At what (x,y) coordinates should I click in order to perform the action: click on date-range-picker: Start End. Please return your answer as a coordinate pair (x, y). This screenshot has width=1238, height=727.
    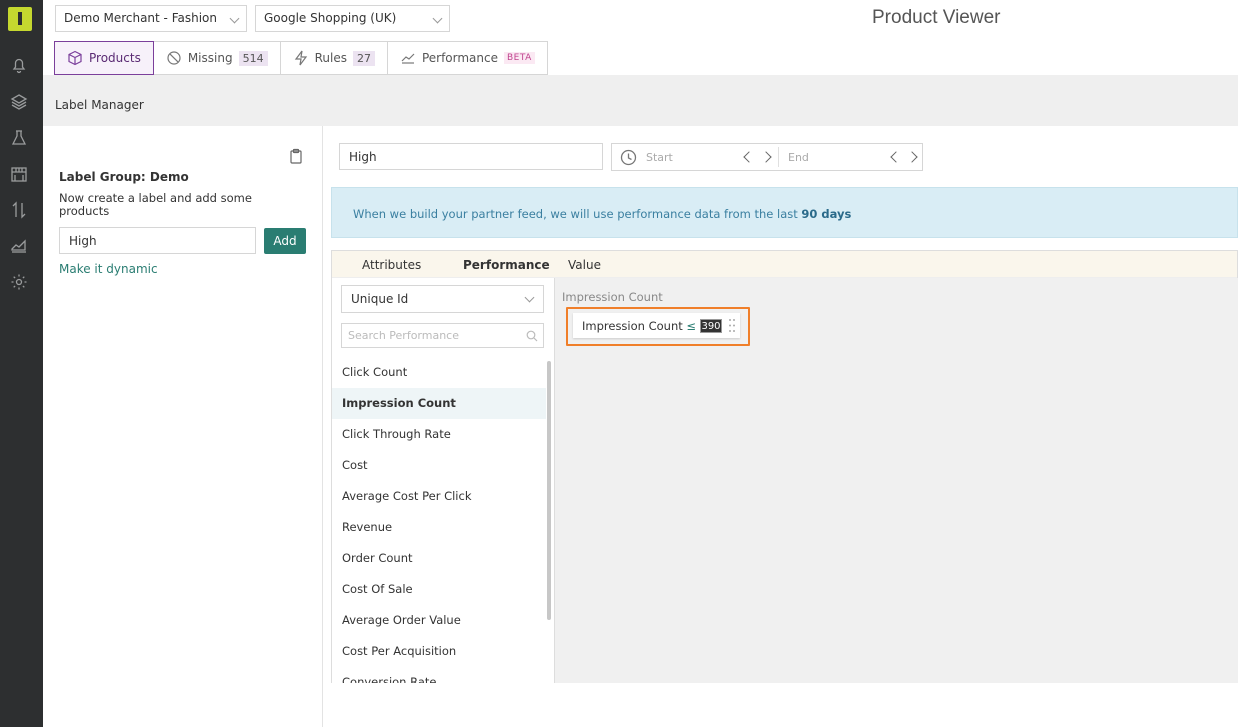
    Looking at the image, I should click on (767, 157).